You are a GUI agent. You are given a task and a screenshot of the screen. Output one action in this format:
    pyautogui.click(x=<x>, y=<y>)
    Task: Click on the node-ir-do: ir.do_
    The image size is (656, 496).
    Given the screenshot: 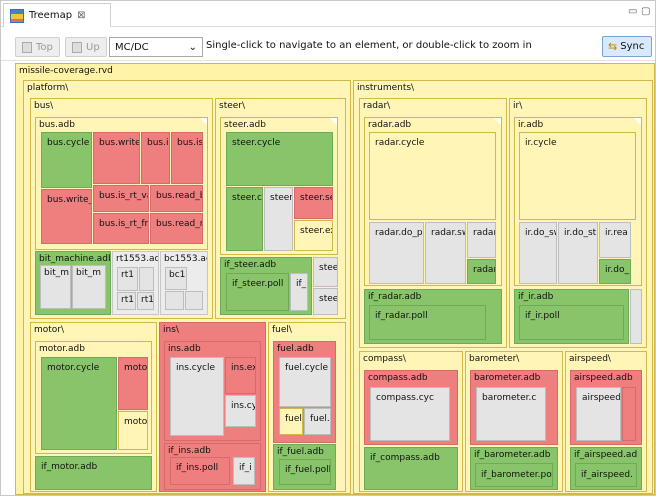 What is the action you would take?
    pyautogui.click(x=615, y=271)
    